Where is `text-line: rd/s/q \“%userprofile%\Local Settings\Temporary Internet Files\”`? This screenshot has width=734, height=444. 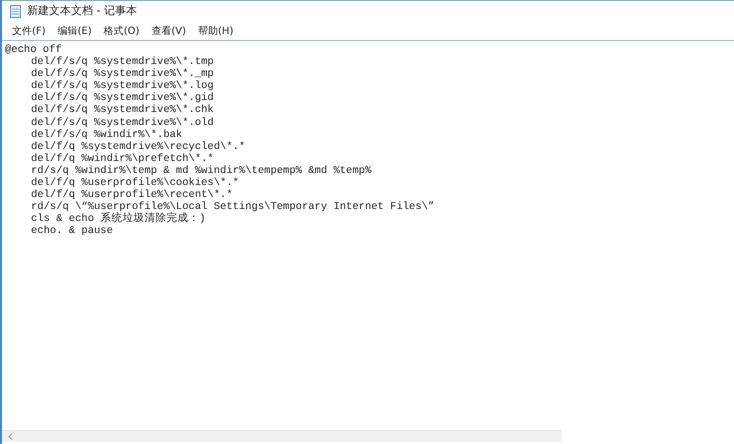
text-line: rd/s/q \“%userprofile%\Local Settings\Temporary Internet Files\” is located at coordinates (232, 207).